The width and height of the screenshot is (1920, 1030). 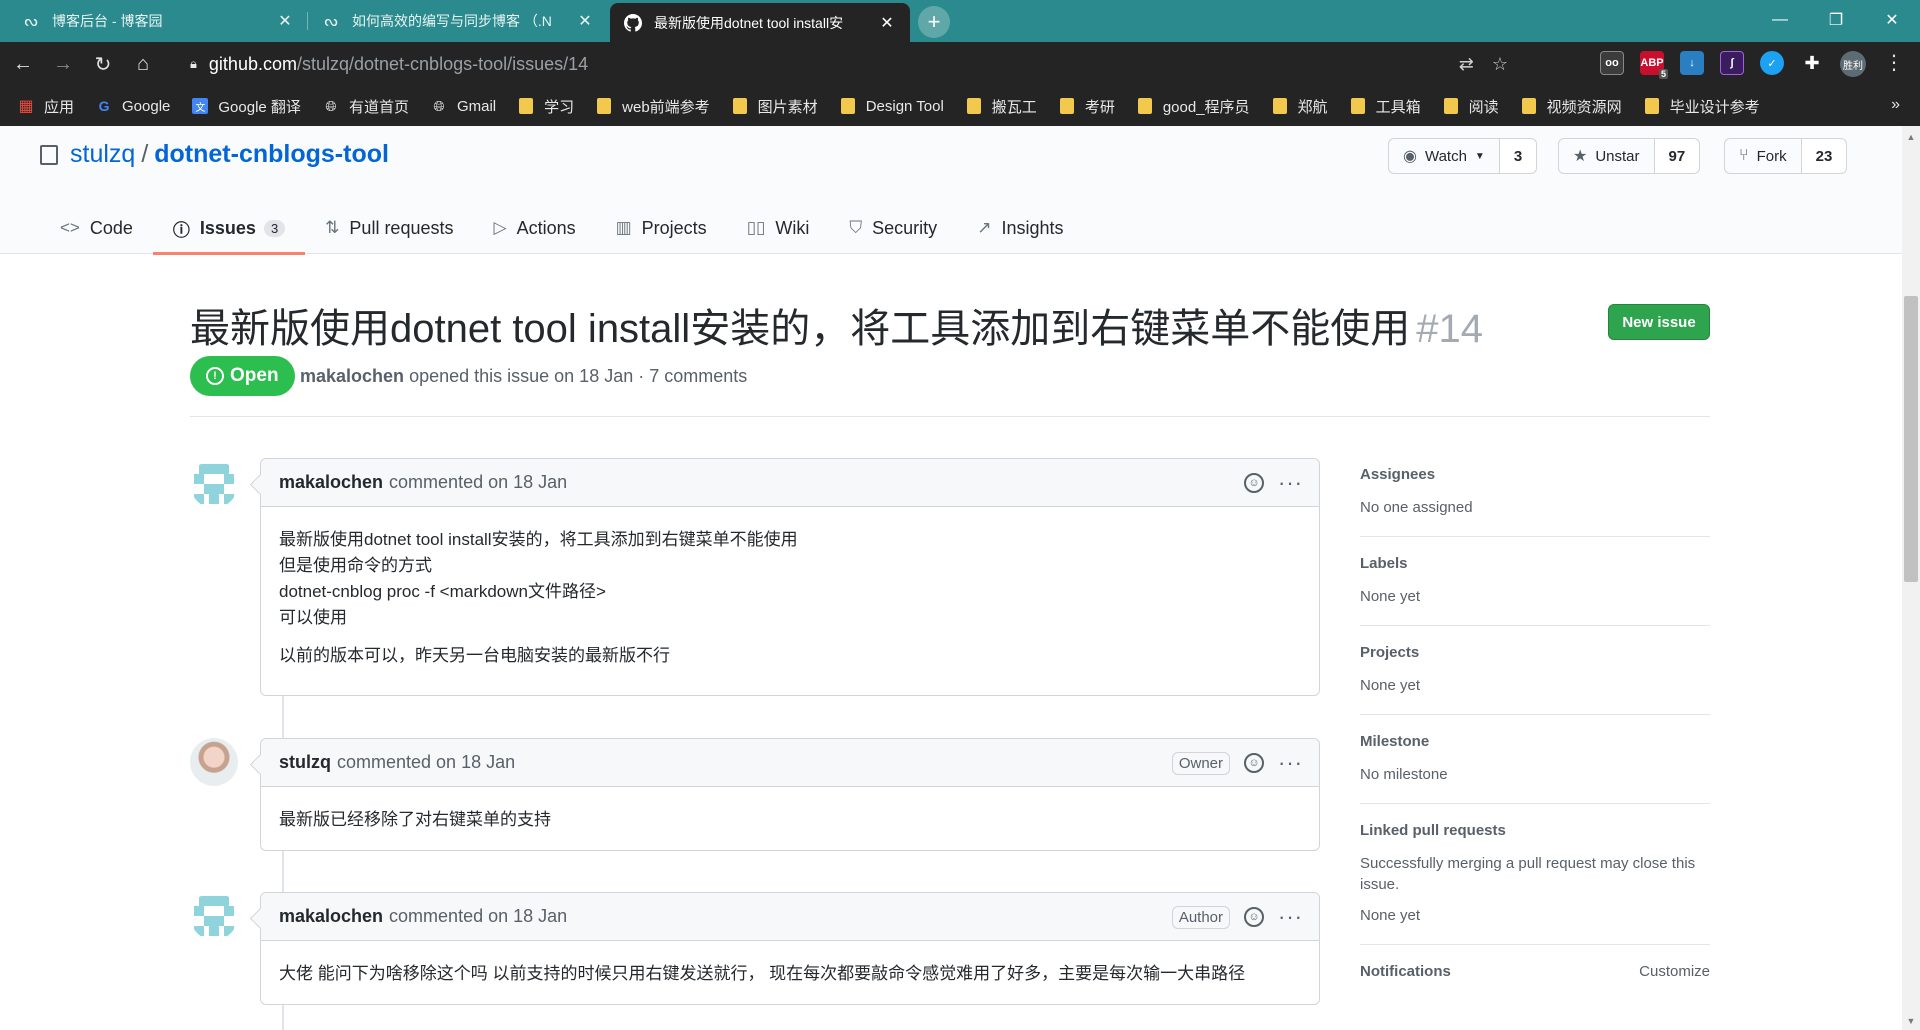 I want to click on apps-grid-icon: ▦, so click(x=26, y=106).